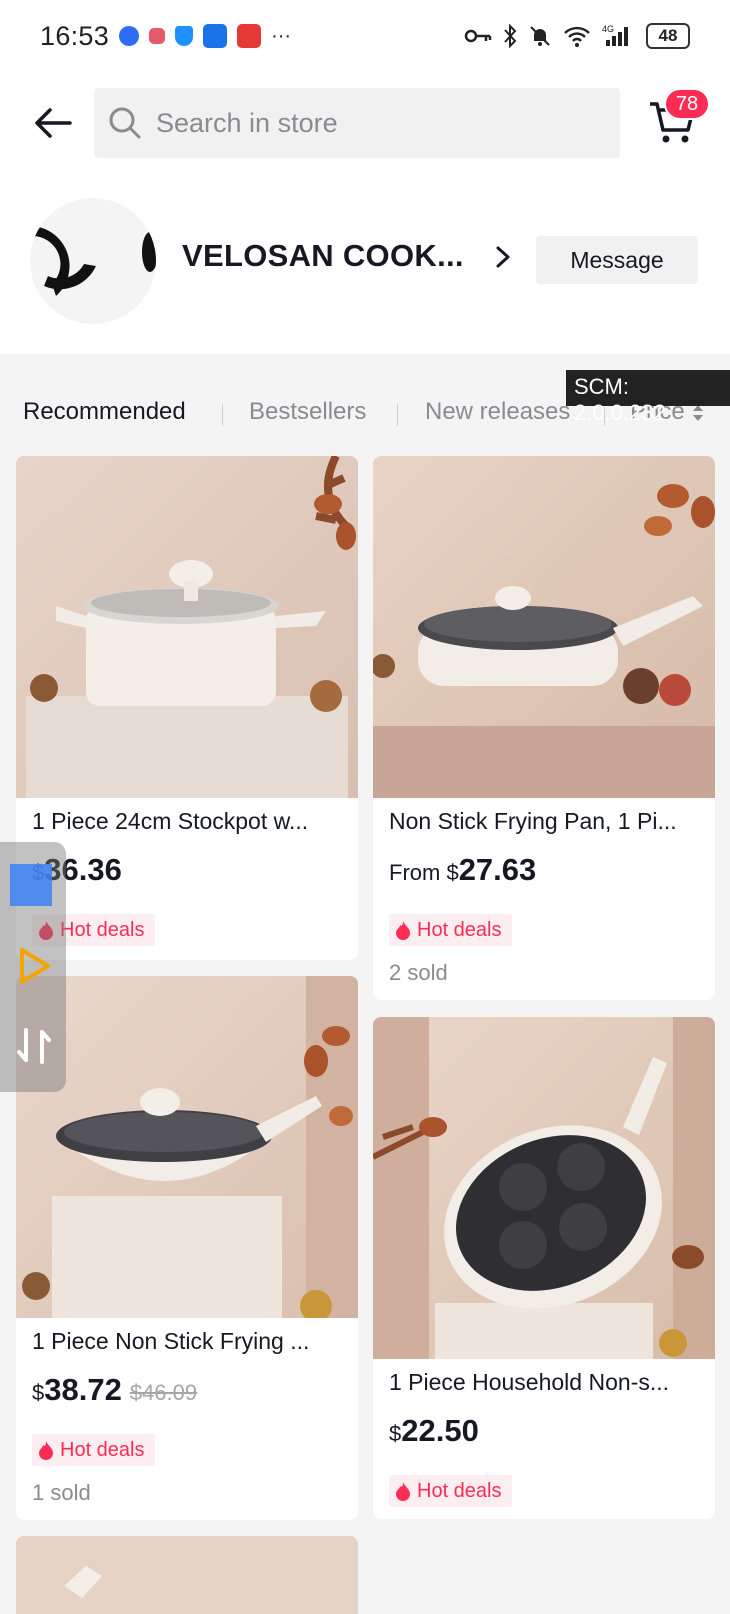 The height and width of the screenshot is (1614, 730). Describe the element at coordinates (104, 412) in the screenshot. I see `tab-recommended: Recommended` at that location.